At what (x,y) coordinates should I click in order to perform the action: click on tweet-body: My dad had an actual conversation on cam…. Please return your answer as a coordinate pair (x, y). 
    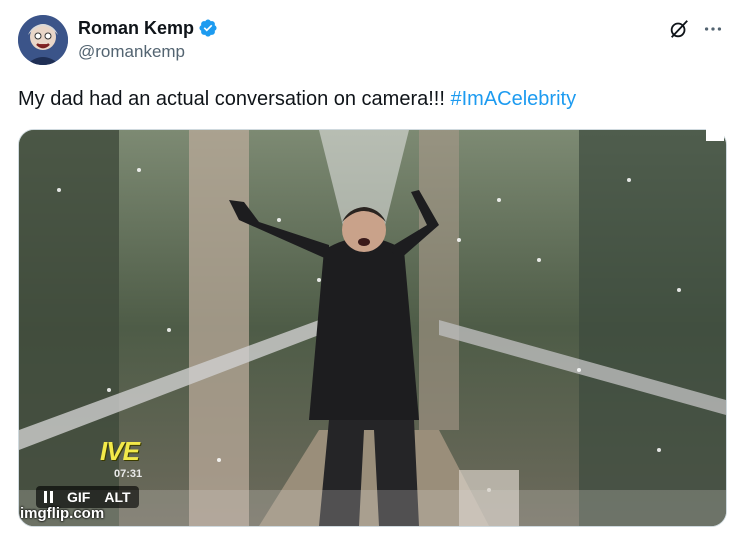
    Looking at the image, I should click on (234, 99).